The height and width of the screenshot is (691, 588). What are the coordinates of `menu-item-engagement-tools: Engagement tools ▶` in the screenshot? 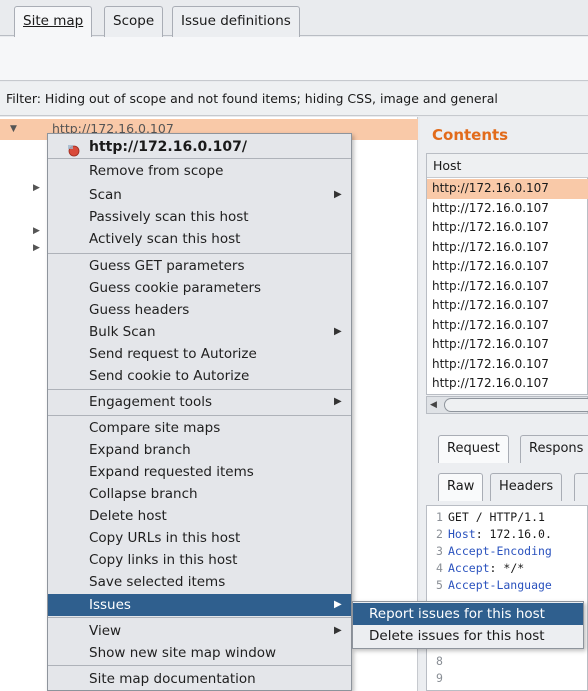 It's located at (199, 402).